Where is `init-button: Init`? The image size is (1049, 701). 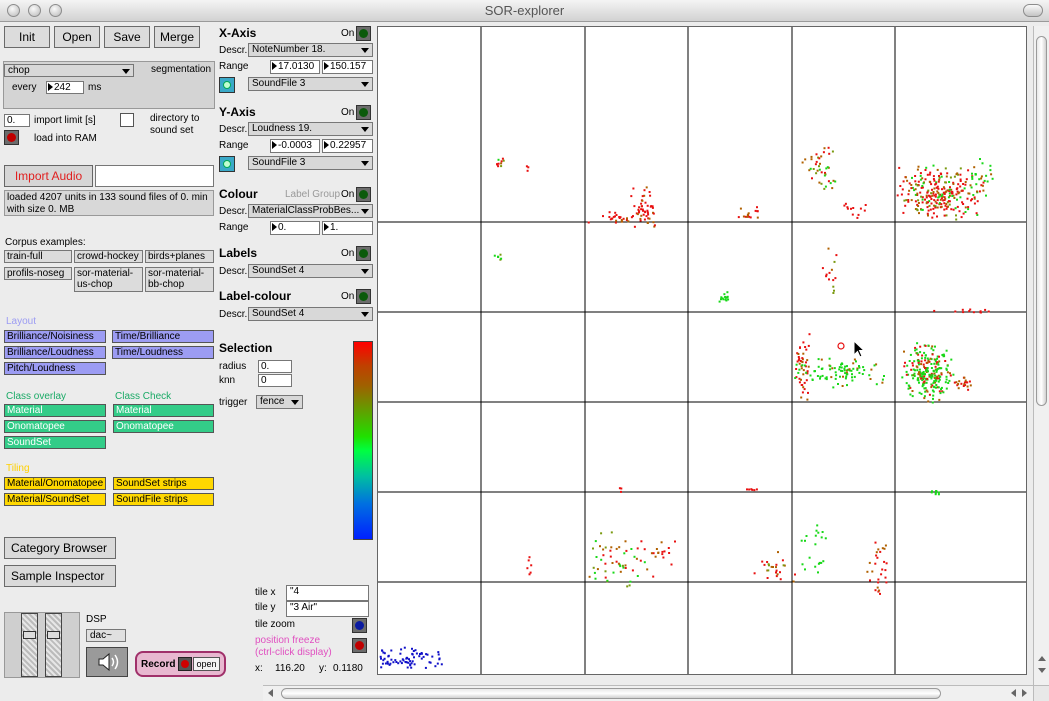 init-button: Init is located at coordinates (27, 37).